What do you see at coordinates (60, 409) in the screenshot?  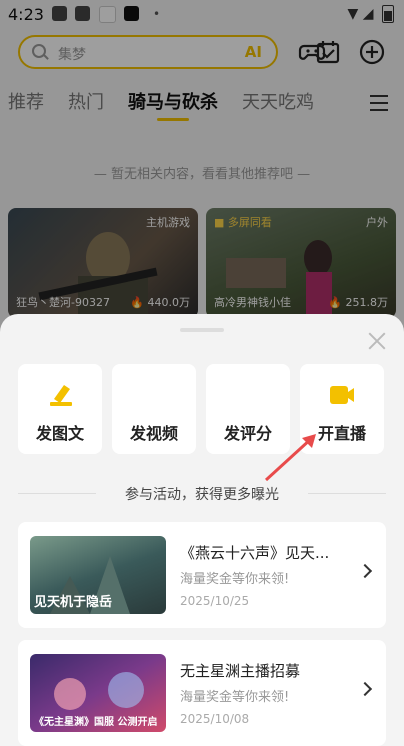 I see `post-image-text-button: 发图文` at bounding box center [60, 409].